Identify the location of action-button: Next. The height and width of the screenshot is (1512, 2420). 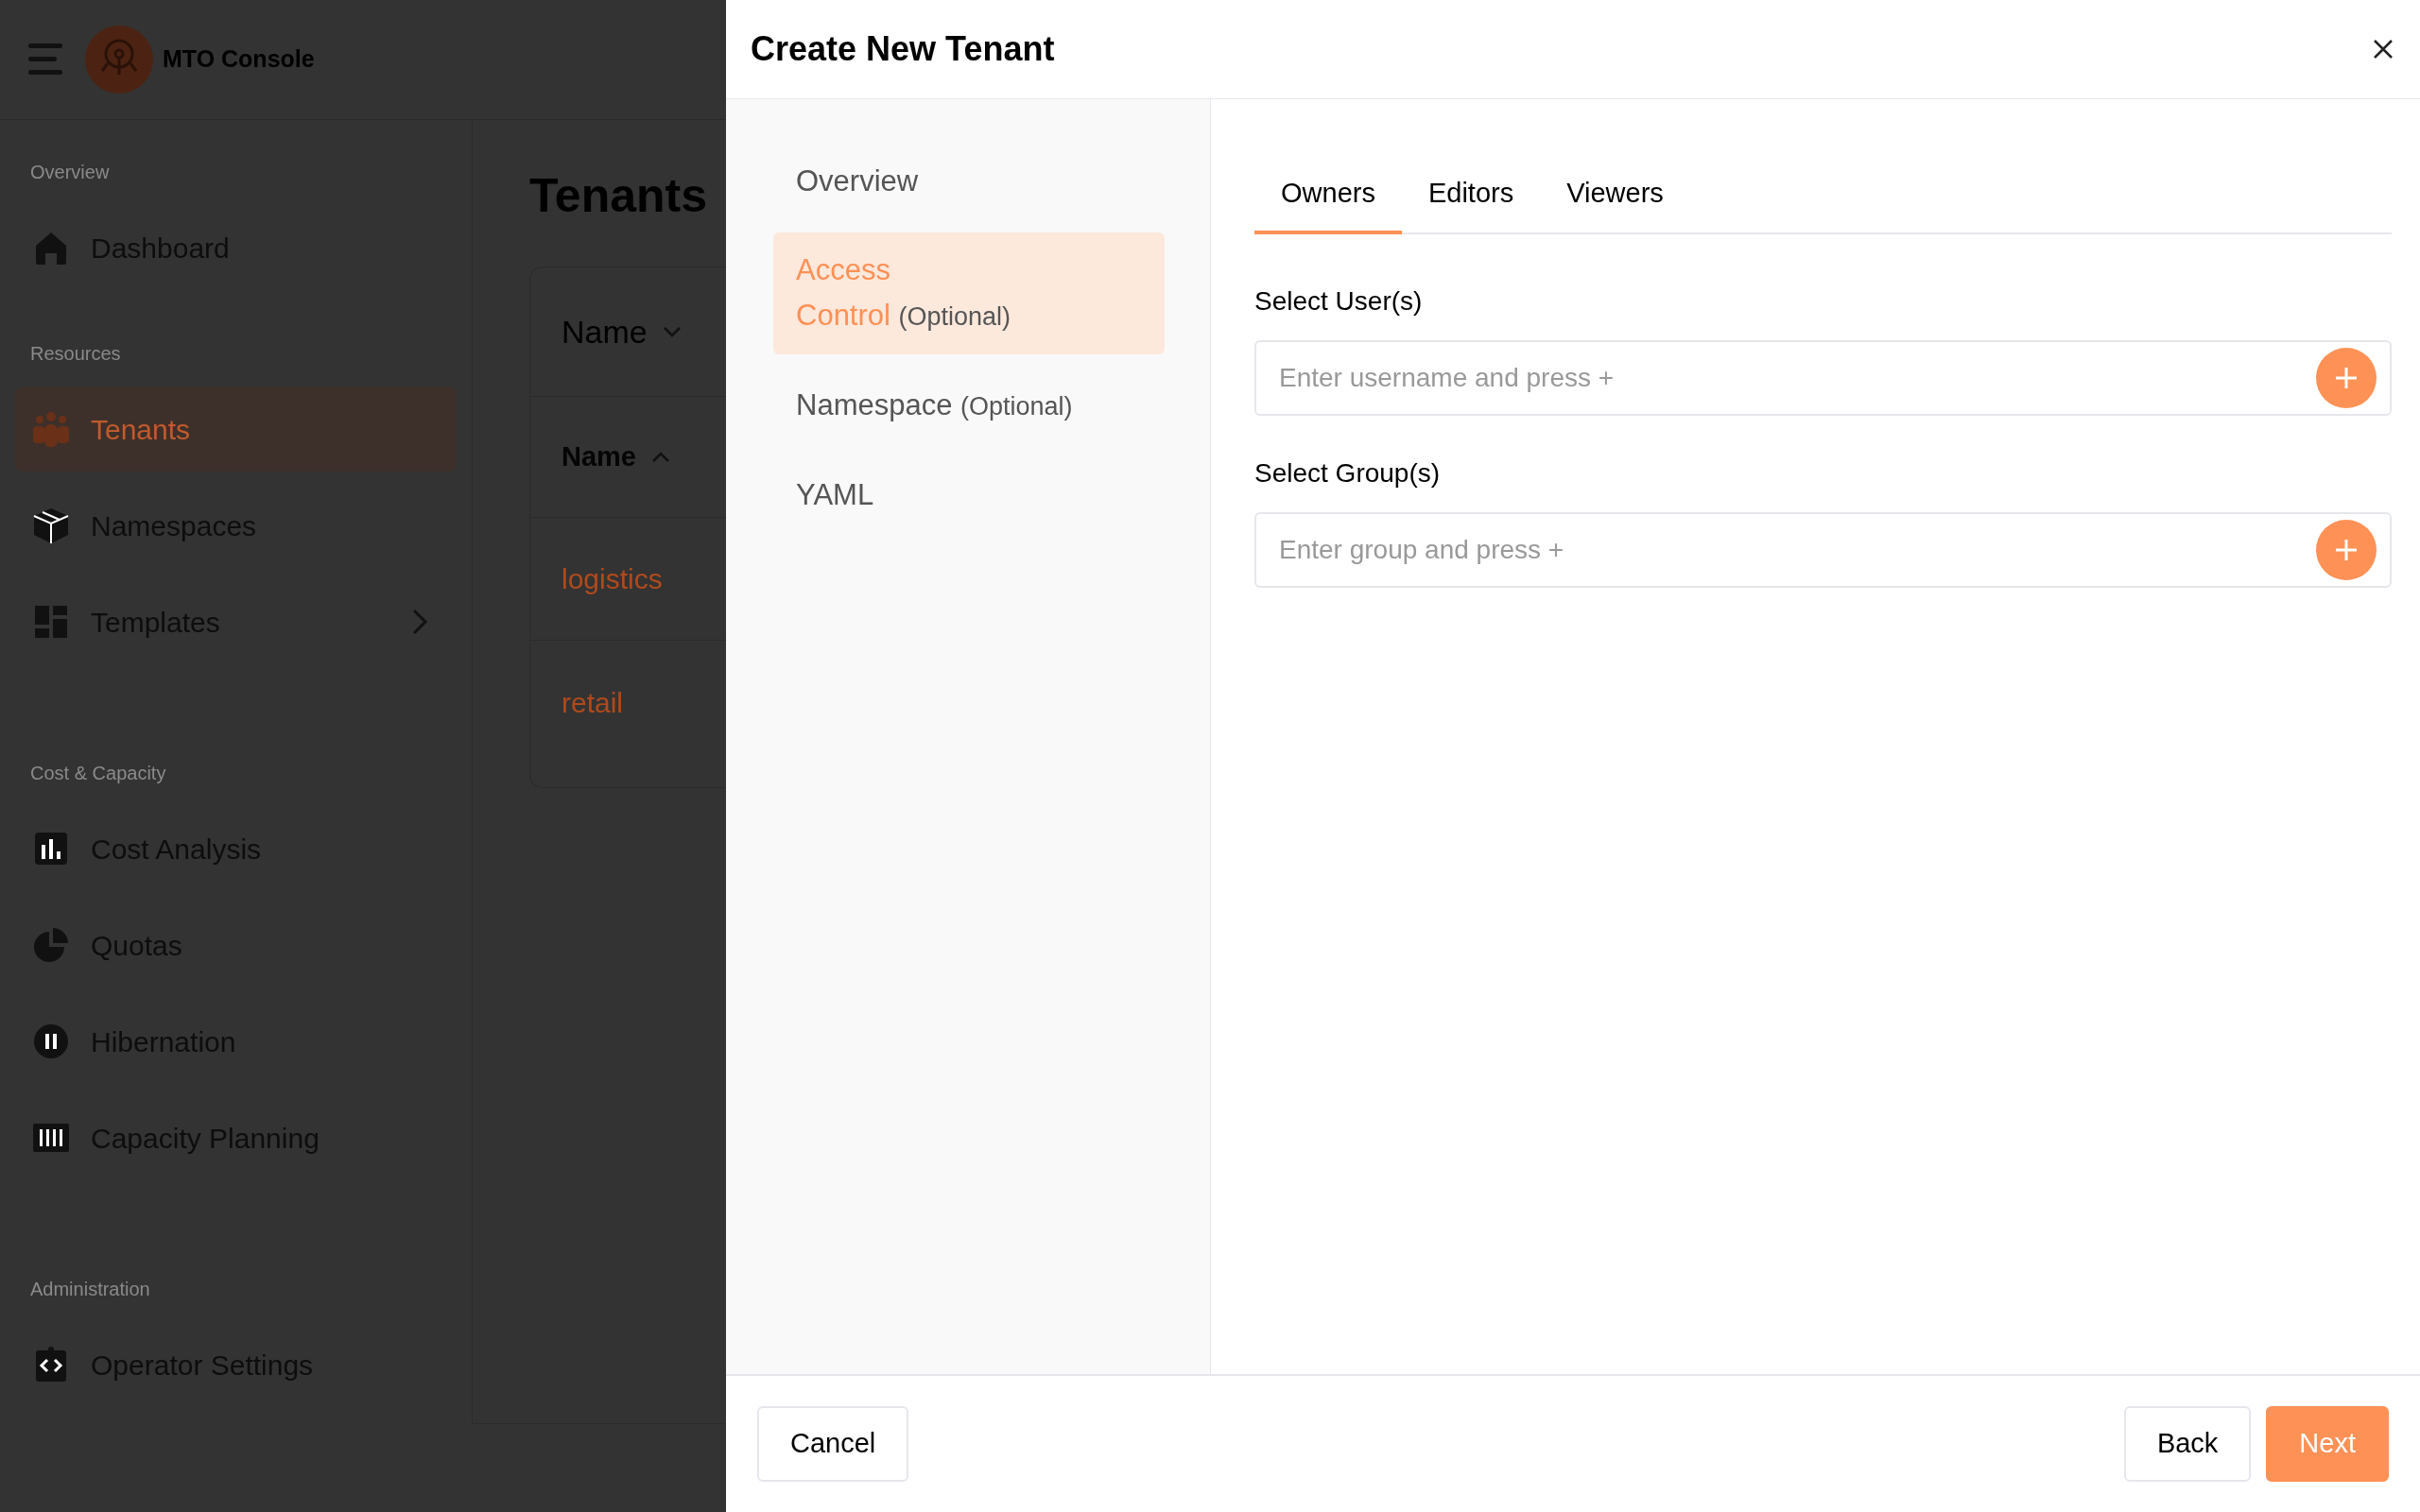
(2327, 1444).